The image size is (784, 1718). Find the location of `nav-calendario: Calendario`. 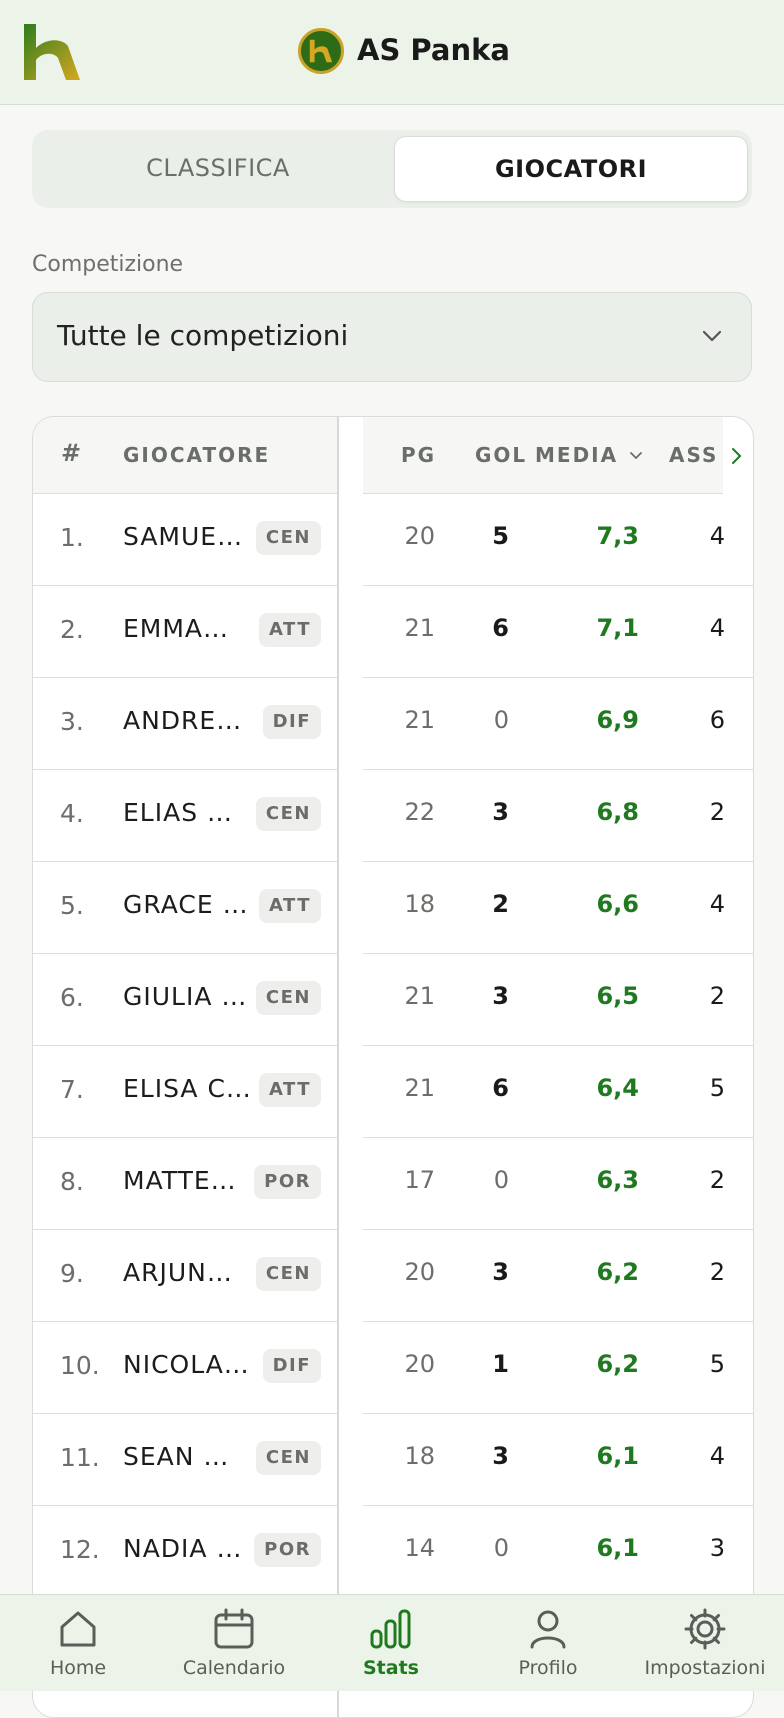

nav-calendario: Calendario is located at coordinates (234, 1643).